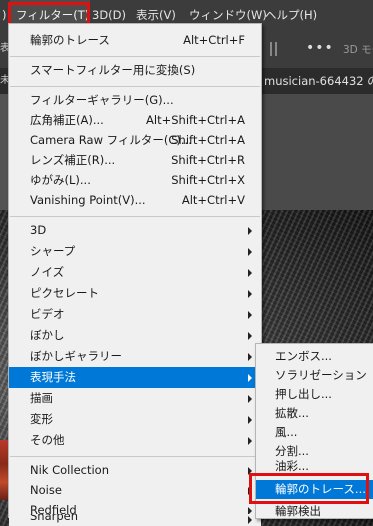 The height and width of the screenshot is (526, 373). What do you see at coordinates (135, 230) in the screenshot?
I see `submenu-item-3d: 3D` at bounding box center [135, 230].